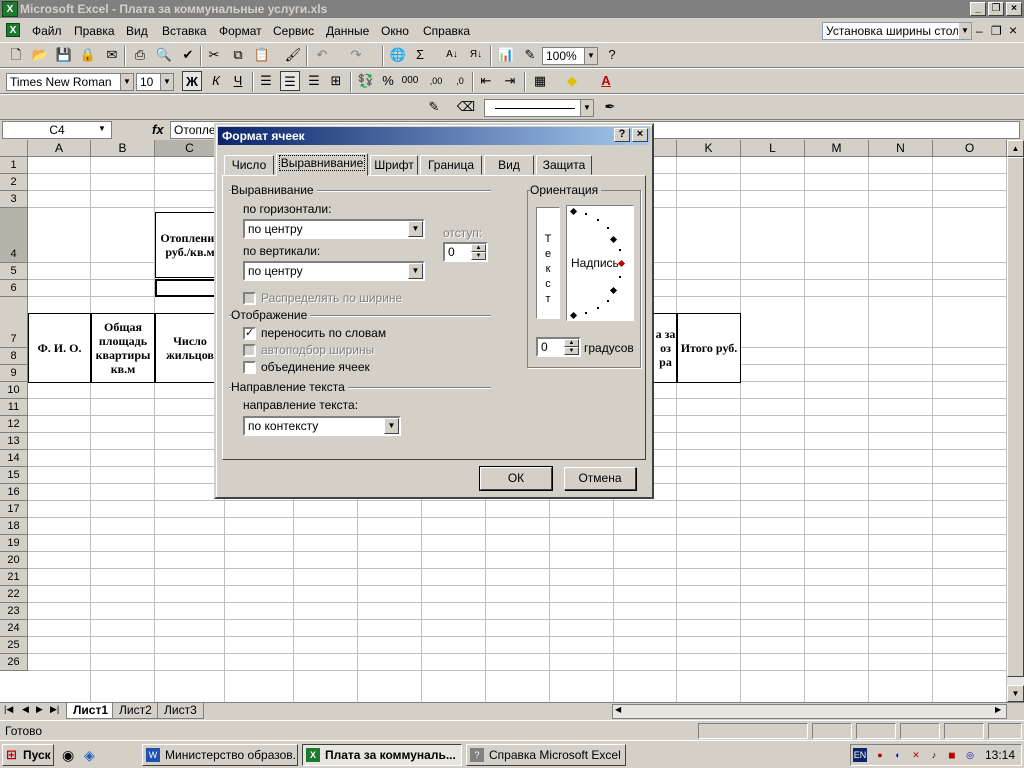  What do you see at coordinates (14, 628) in the screenshot?
I see `row-header: 24` at bounding box center [14, 628].